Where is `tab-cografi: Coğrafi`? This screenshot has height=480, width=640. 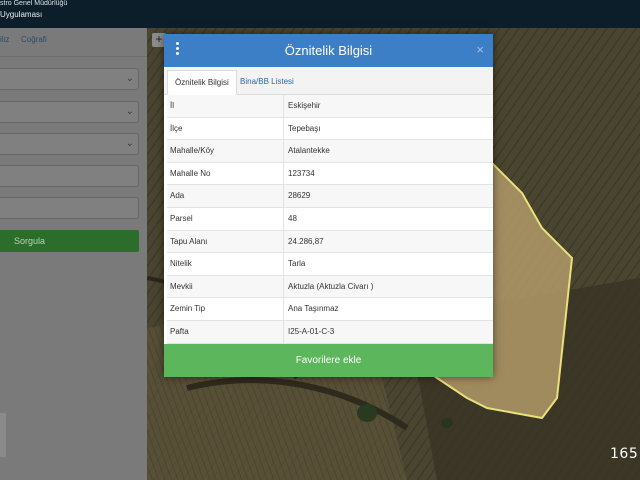 tab-cografi: Coğrafi is located at coordinates (34, 39).